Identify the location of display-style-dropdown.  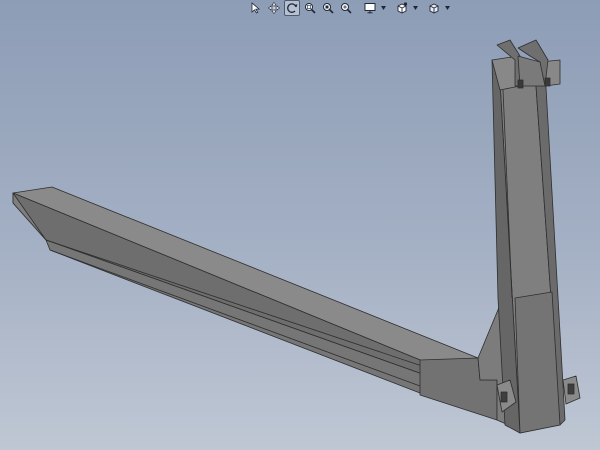
(383, 8).